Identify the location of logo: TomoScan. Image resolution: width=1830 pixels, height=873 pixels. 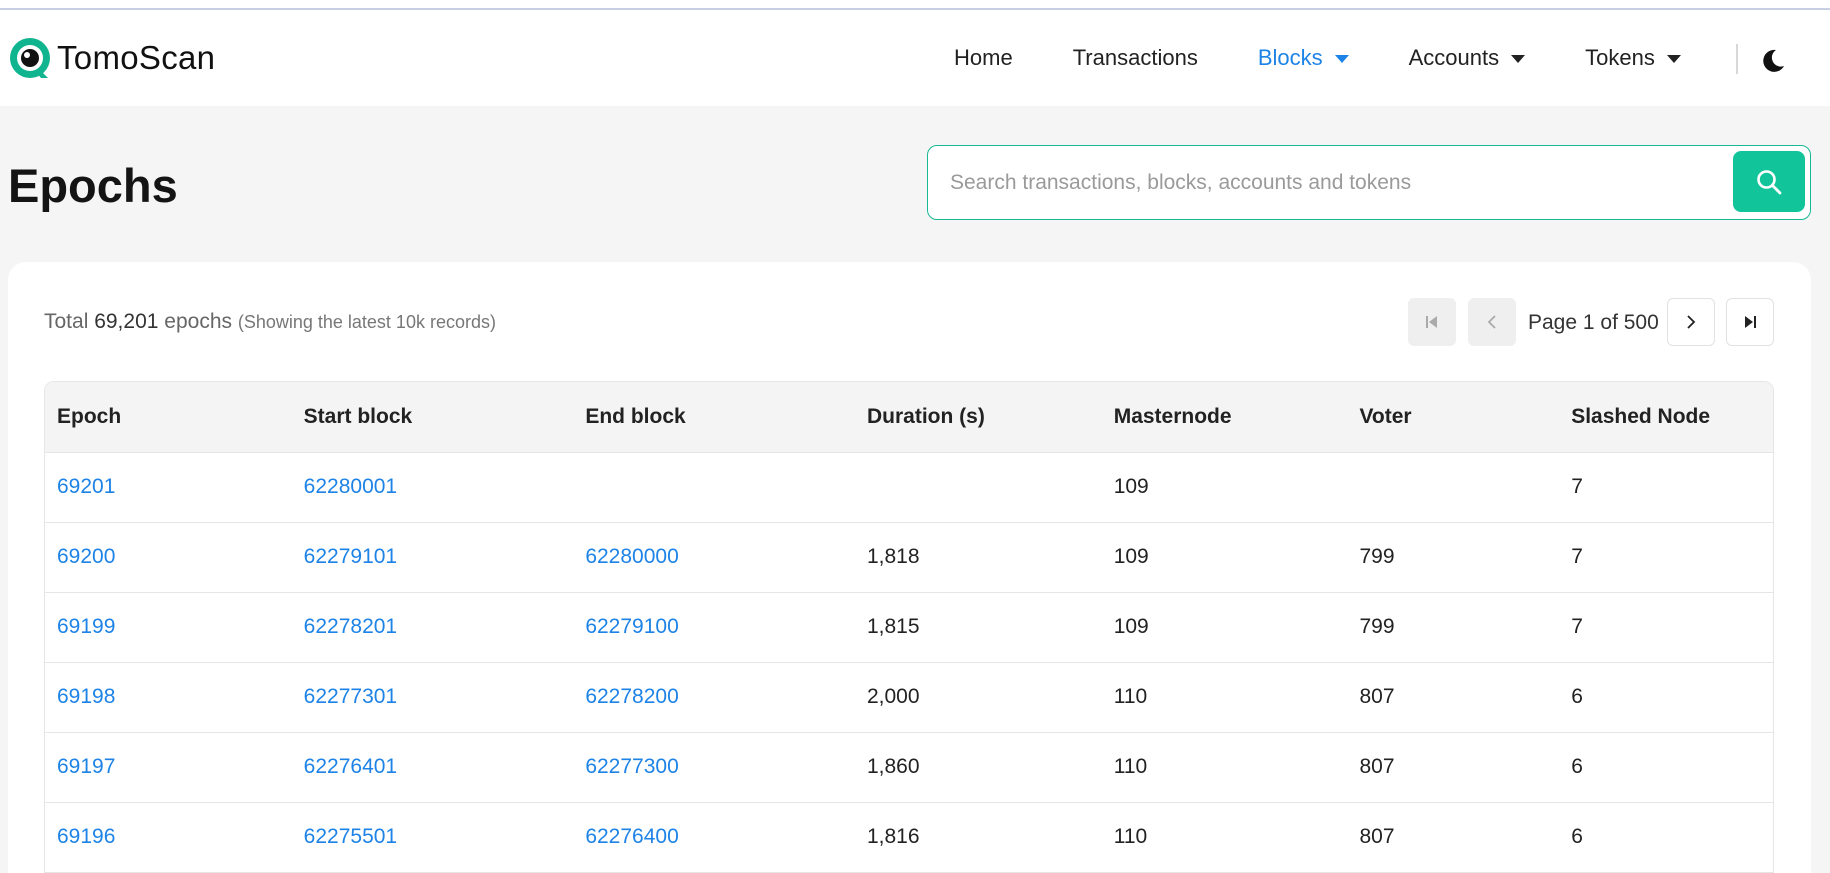
(111, 58).